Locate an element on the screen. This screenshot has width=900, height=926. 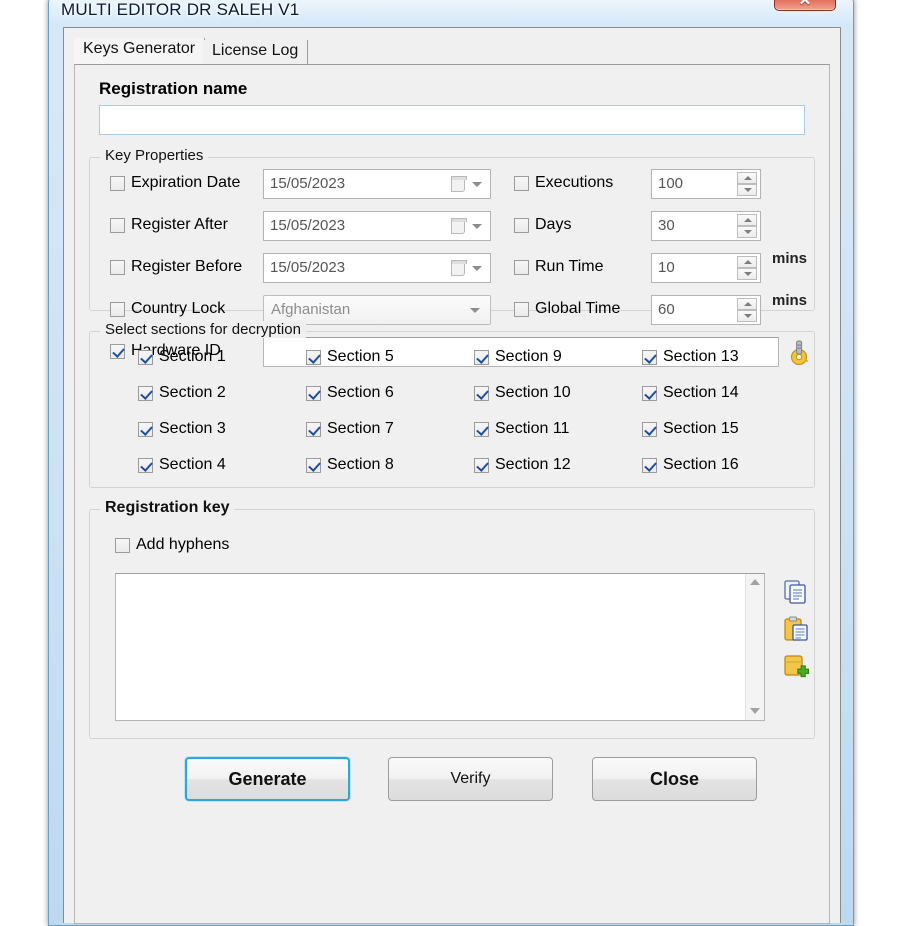
section-label-11: Section 11 is located at coordinates (532, 428).